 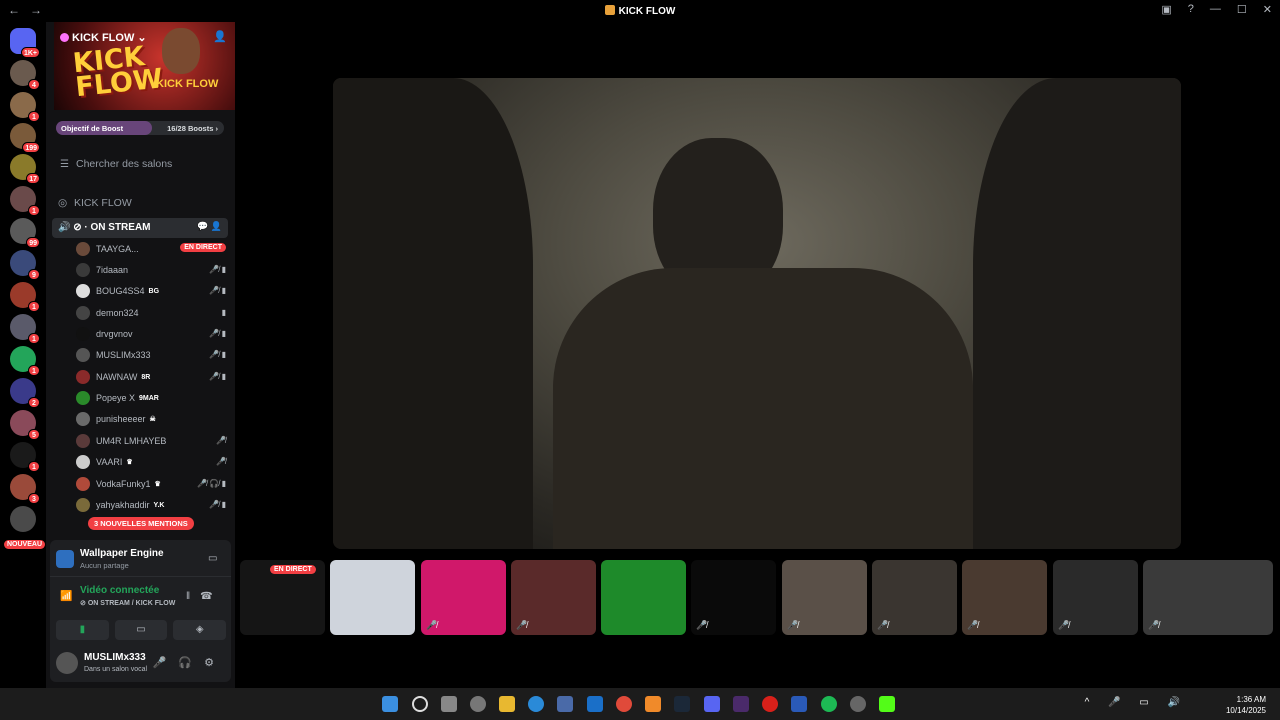 What do you see at coordinates (152, 355) in the screenshot?
I see `voice-member: MUSLIMx333 🎤̸ ▮` at bounding box center [152, 355].